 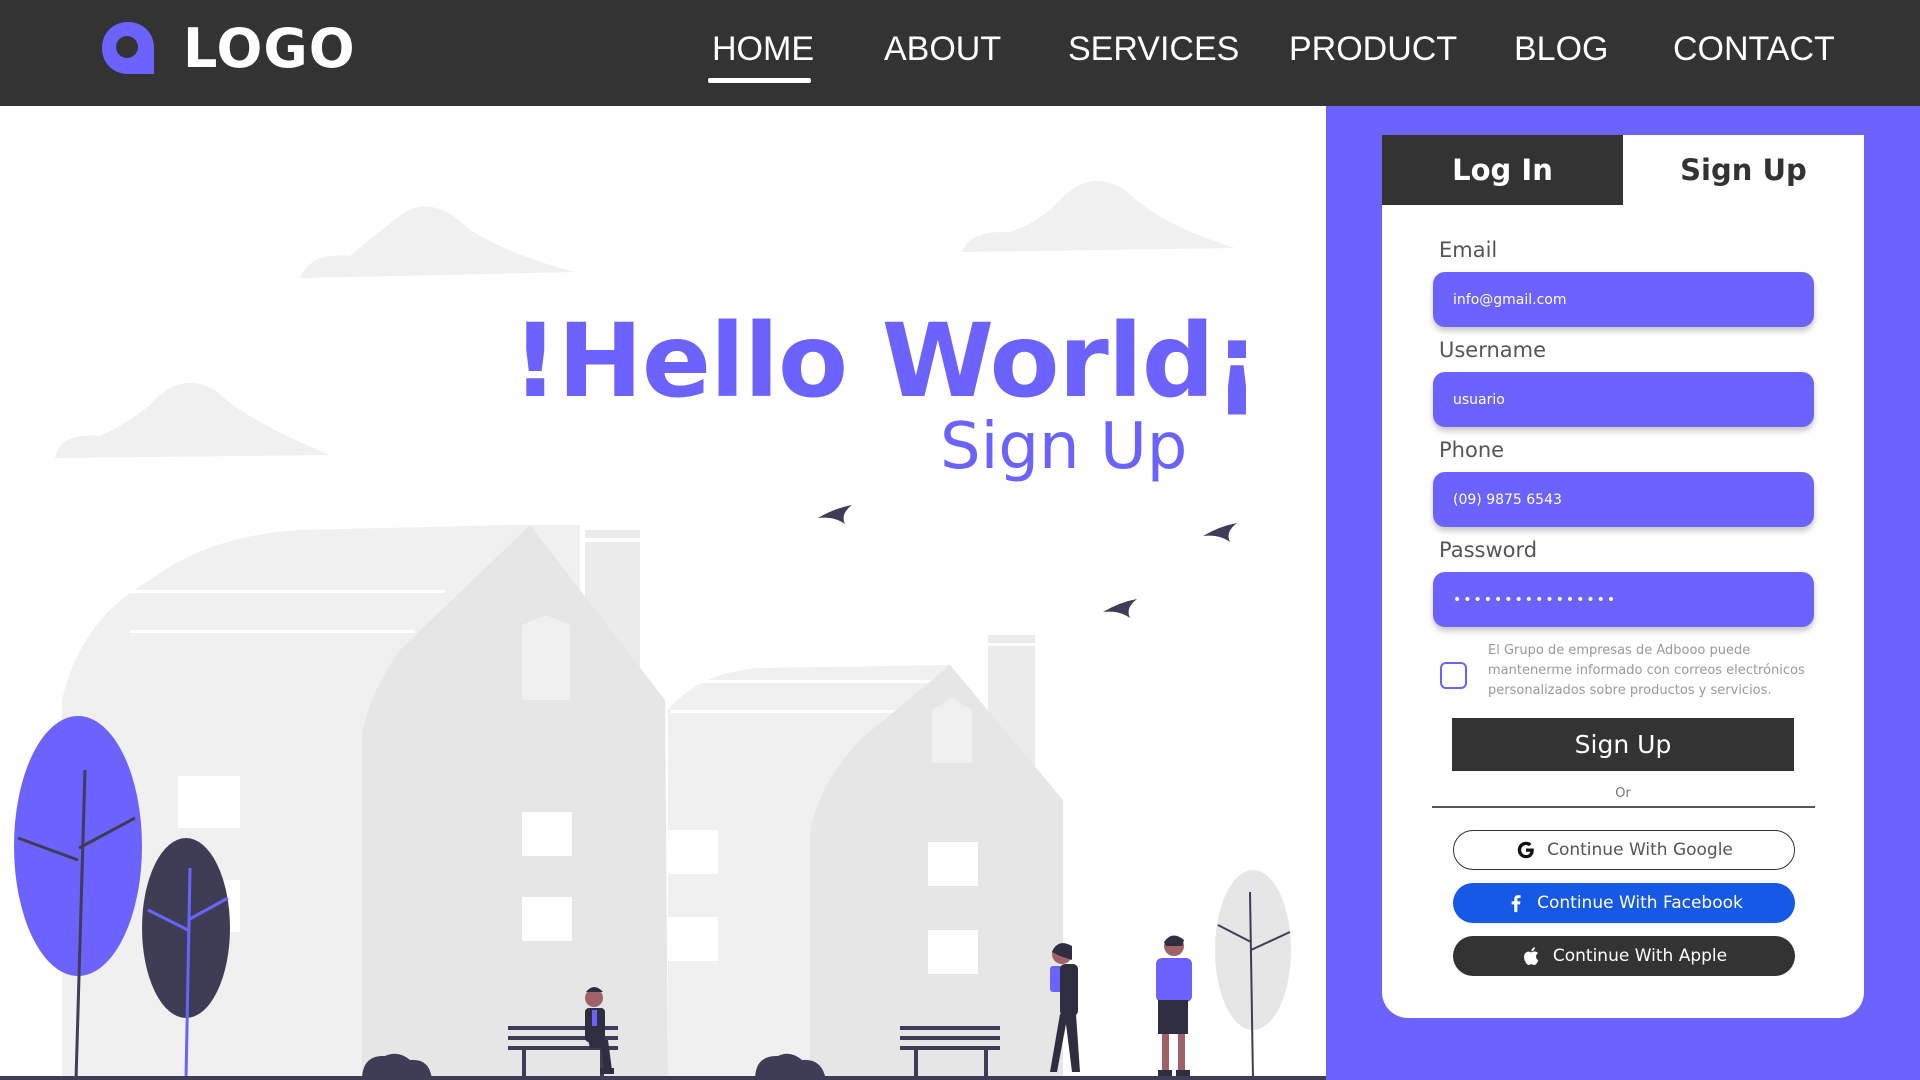 I want to click on facebook-button-label: Continue With Facebook, so click(x=1640, y=903).